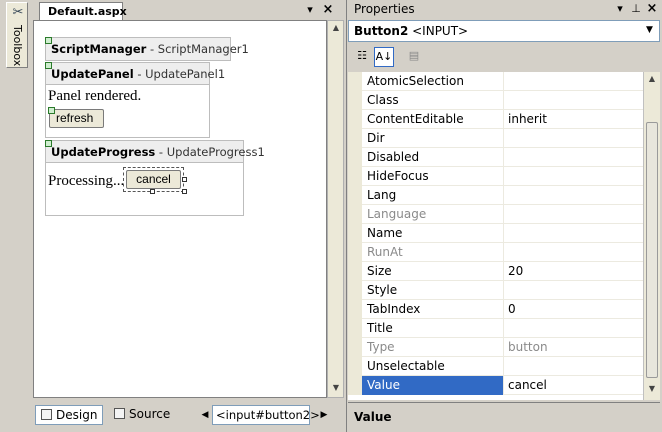  Describe the element at coordinates (414, 57) in the screenshot. I see `property-pages-icon: ▤` at that location.